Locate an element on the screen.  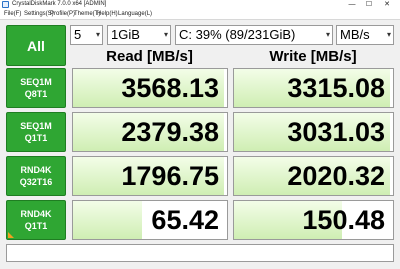
drive-value: C: 39% (89/231GiB) is located at coordinates (237, 34).